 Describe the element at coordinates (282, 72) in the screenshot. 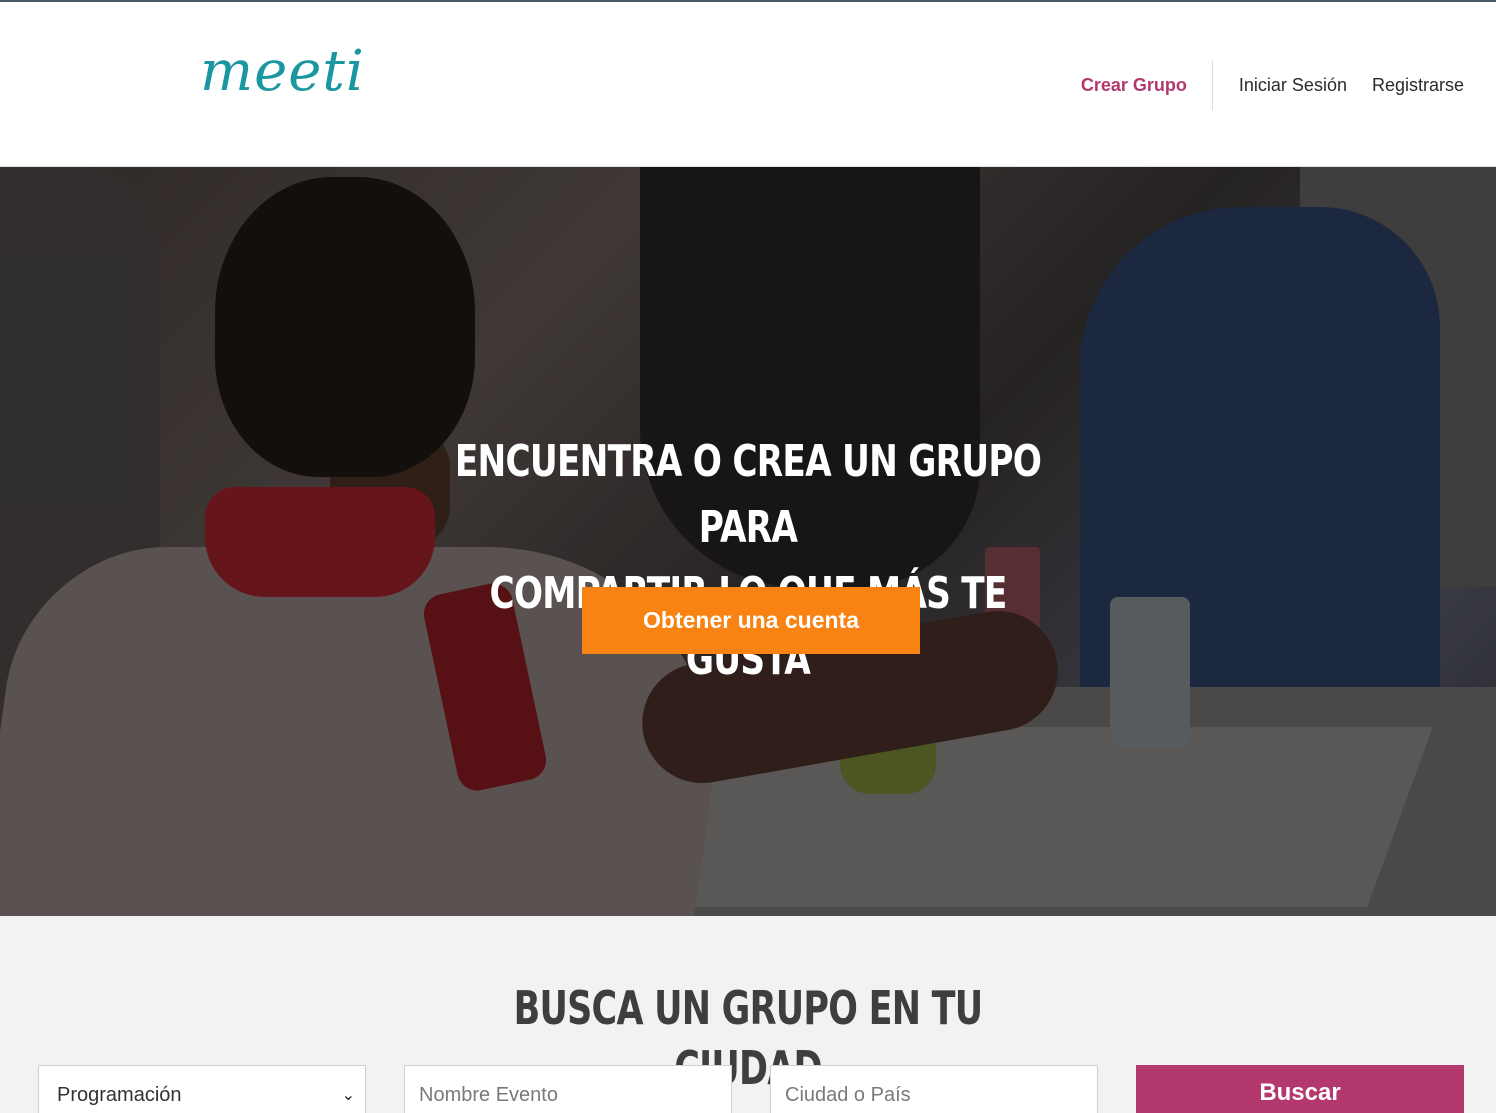

I see `logo: meeti` at that location.